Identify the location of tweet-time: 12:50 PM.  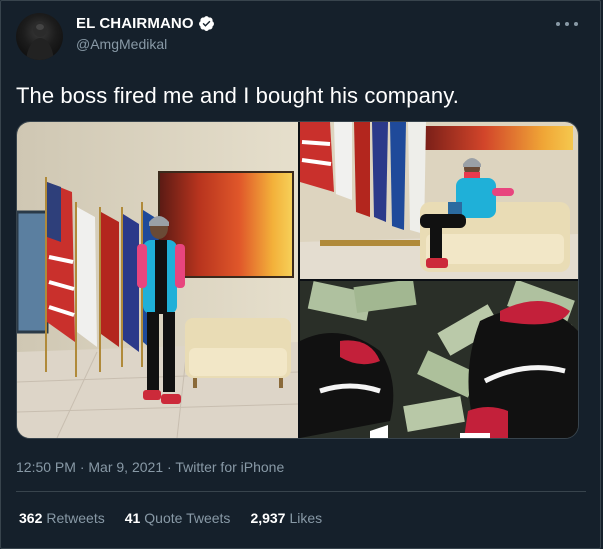
(46, 467).